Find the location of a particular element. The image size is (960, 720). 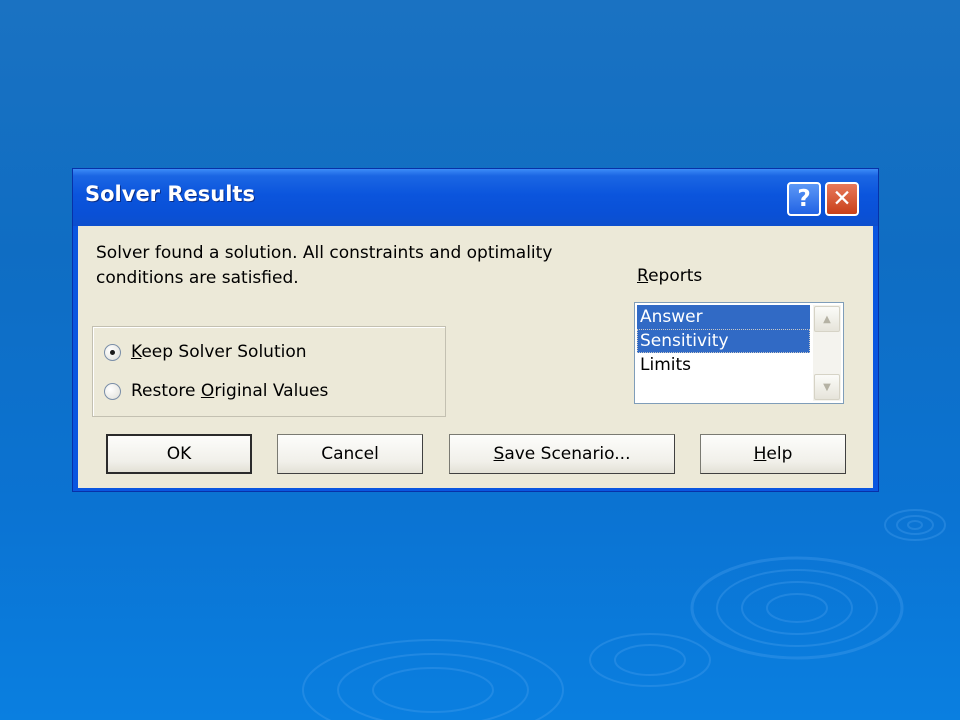

reports-list: Answer Sensitivity Limits is located at coordinates (723, 341).